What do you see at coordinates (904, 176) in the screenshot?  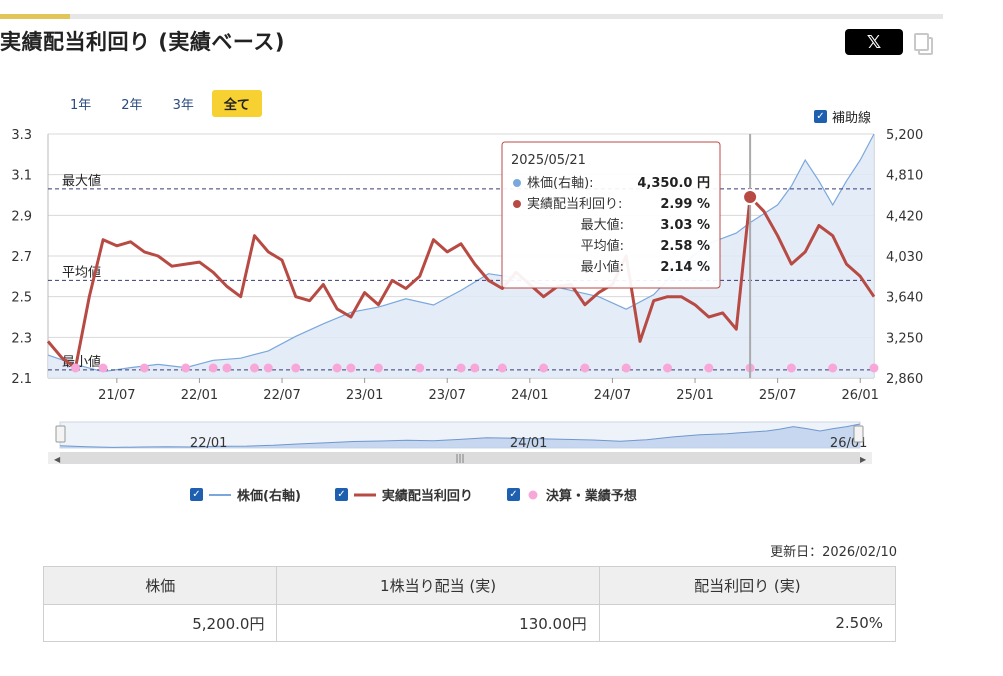 I see `y-right-tick-label: 4,810` at bounding box center [904, 176].